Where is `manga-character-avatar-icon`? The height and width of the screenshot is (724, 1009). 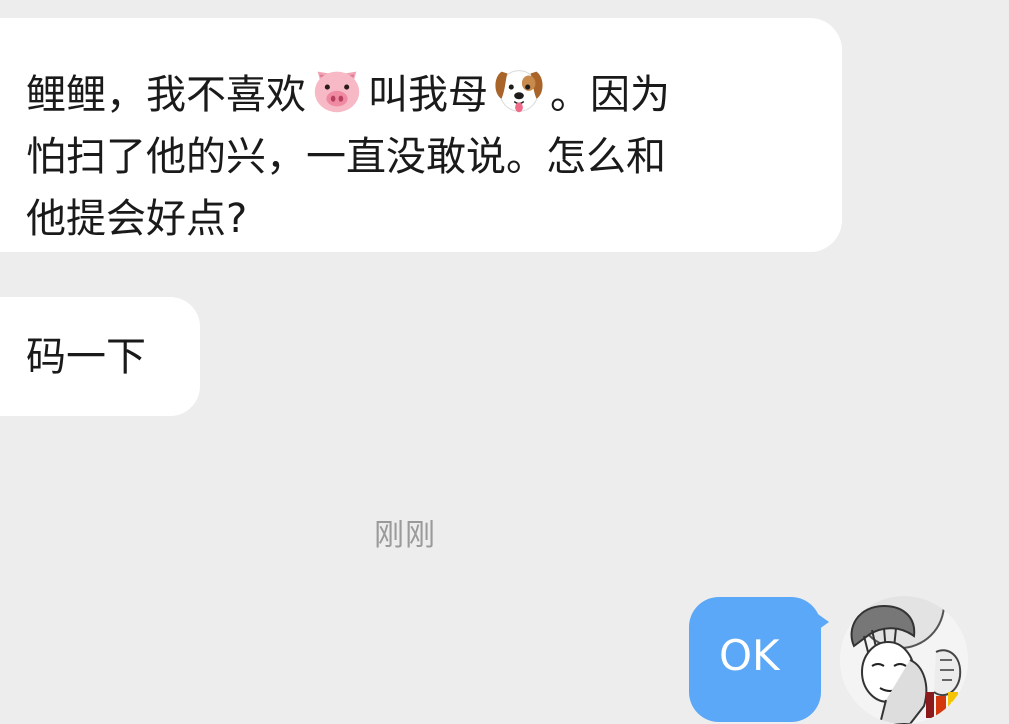 manga-character-avatar-icon is located at coordinates (904, 660).